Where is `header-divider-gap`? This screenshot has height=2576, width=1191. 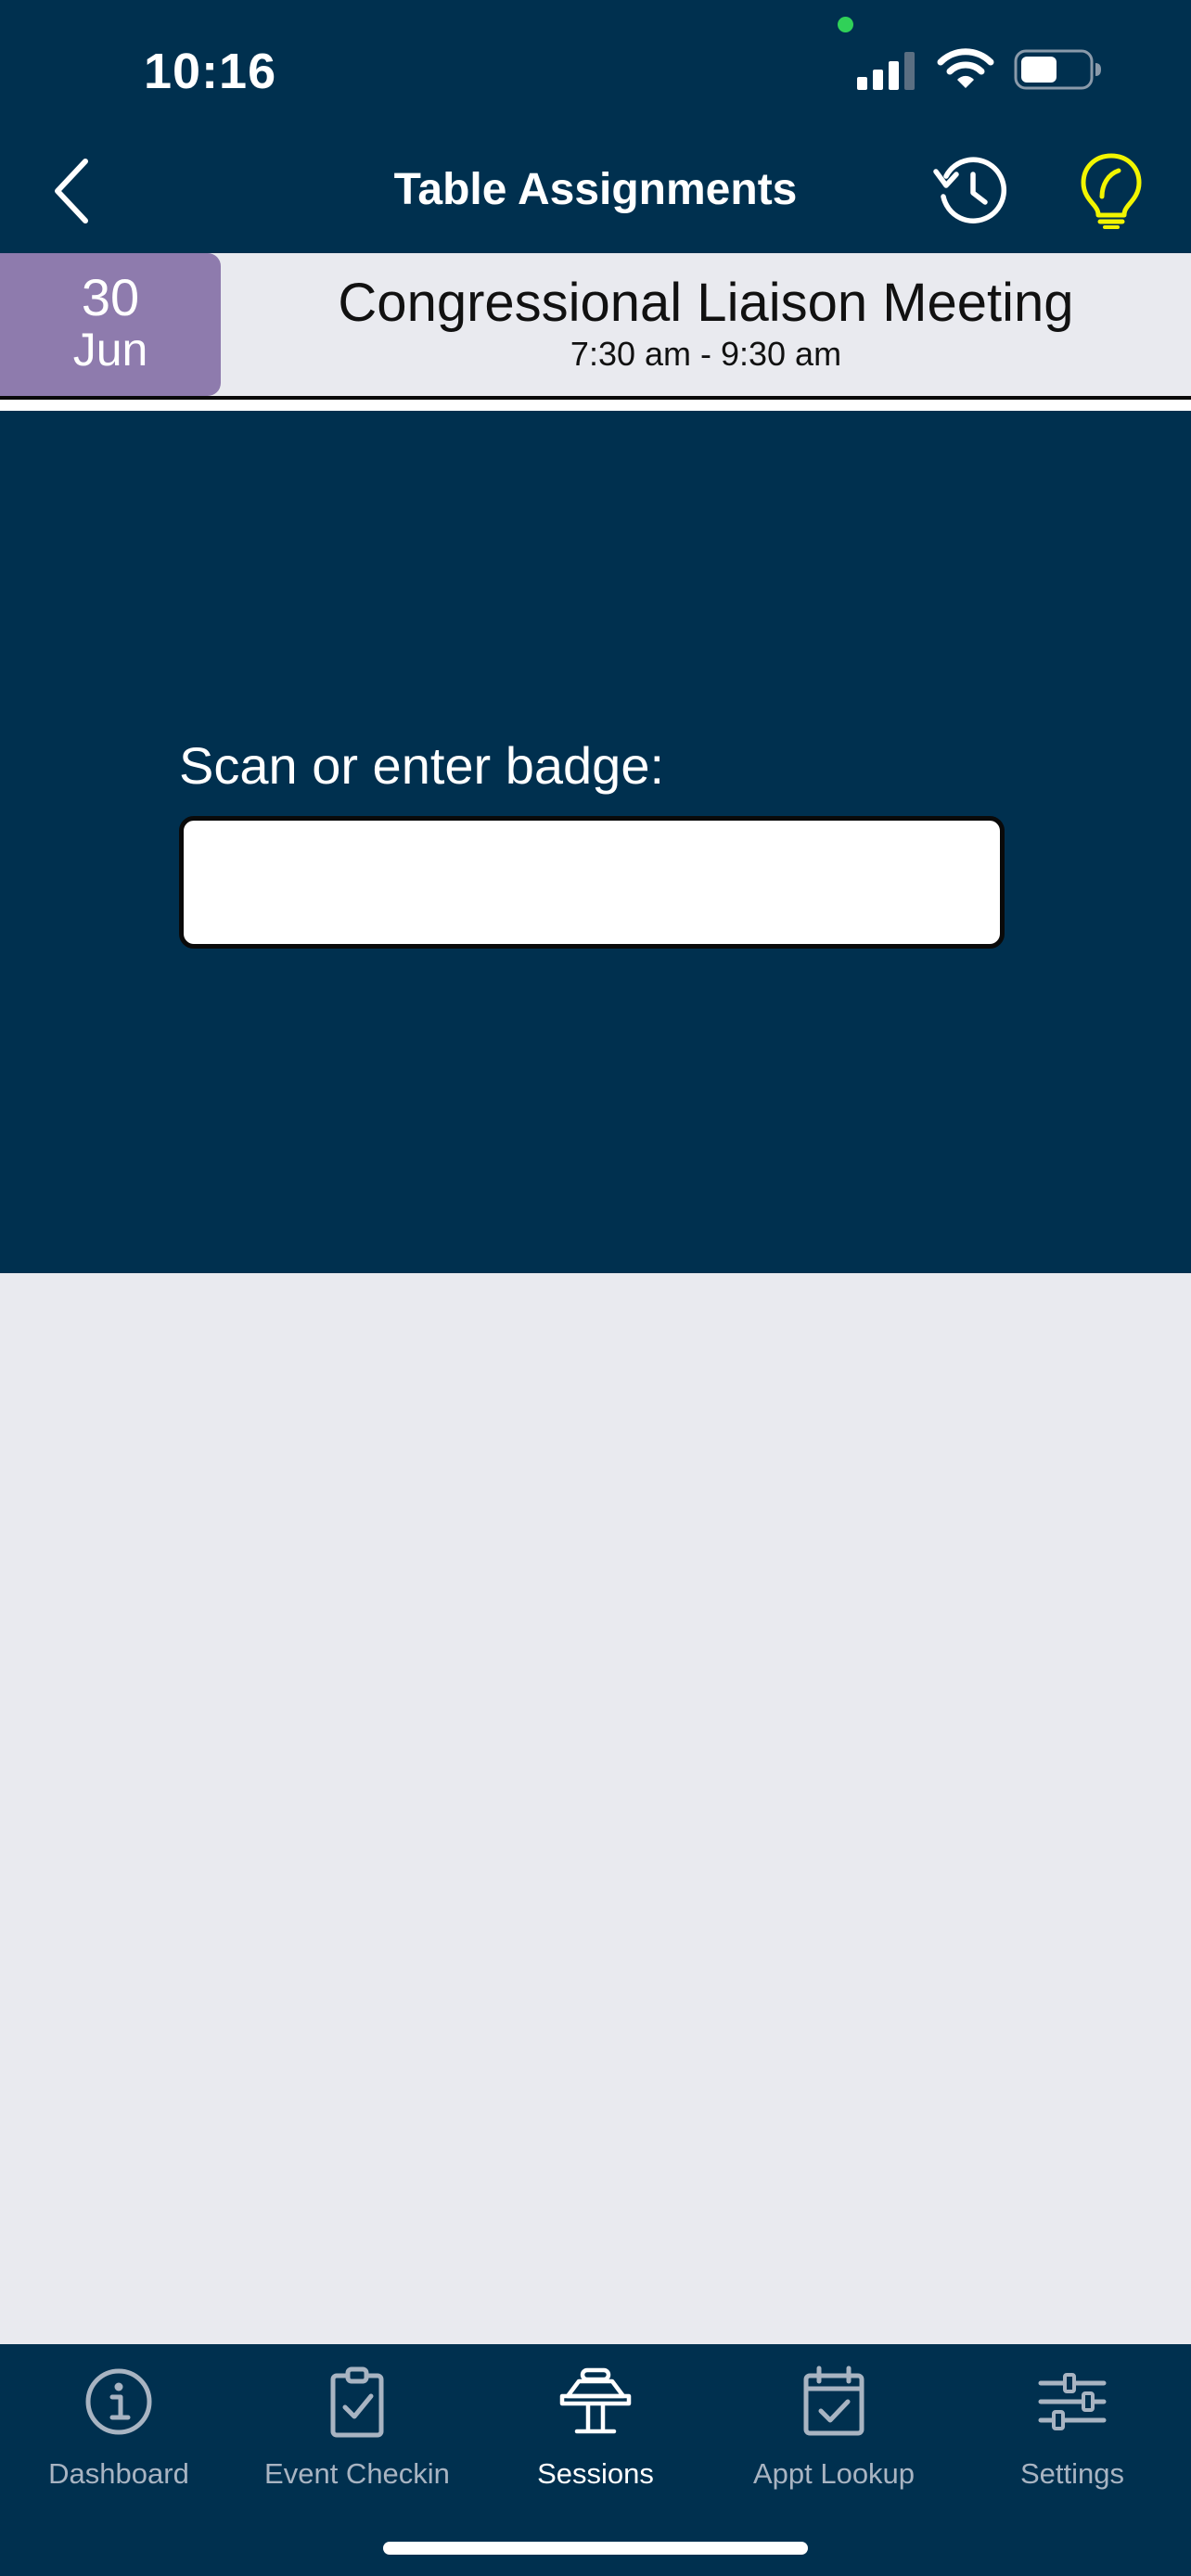 header-divider-gap is located at coordinates (595, 405).